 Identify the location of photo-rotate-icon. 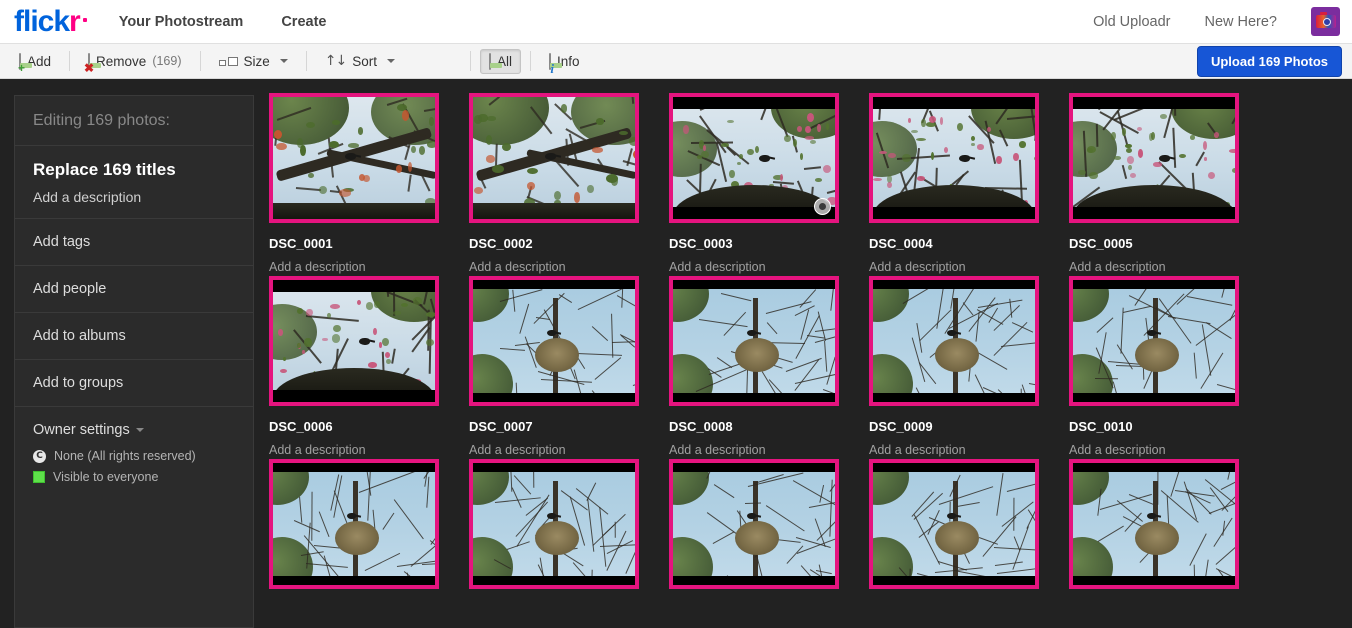
(822, 206).